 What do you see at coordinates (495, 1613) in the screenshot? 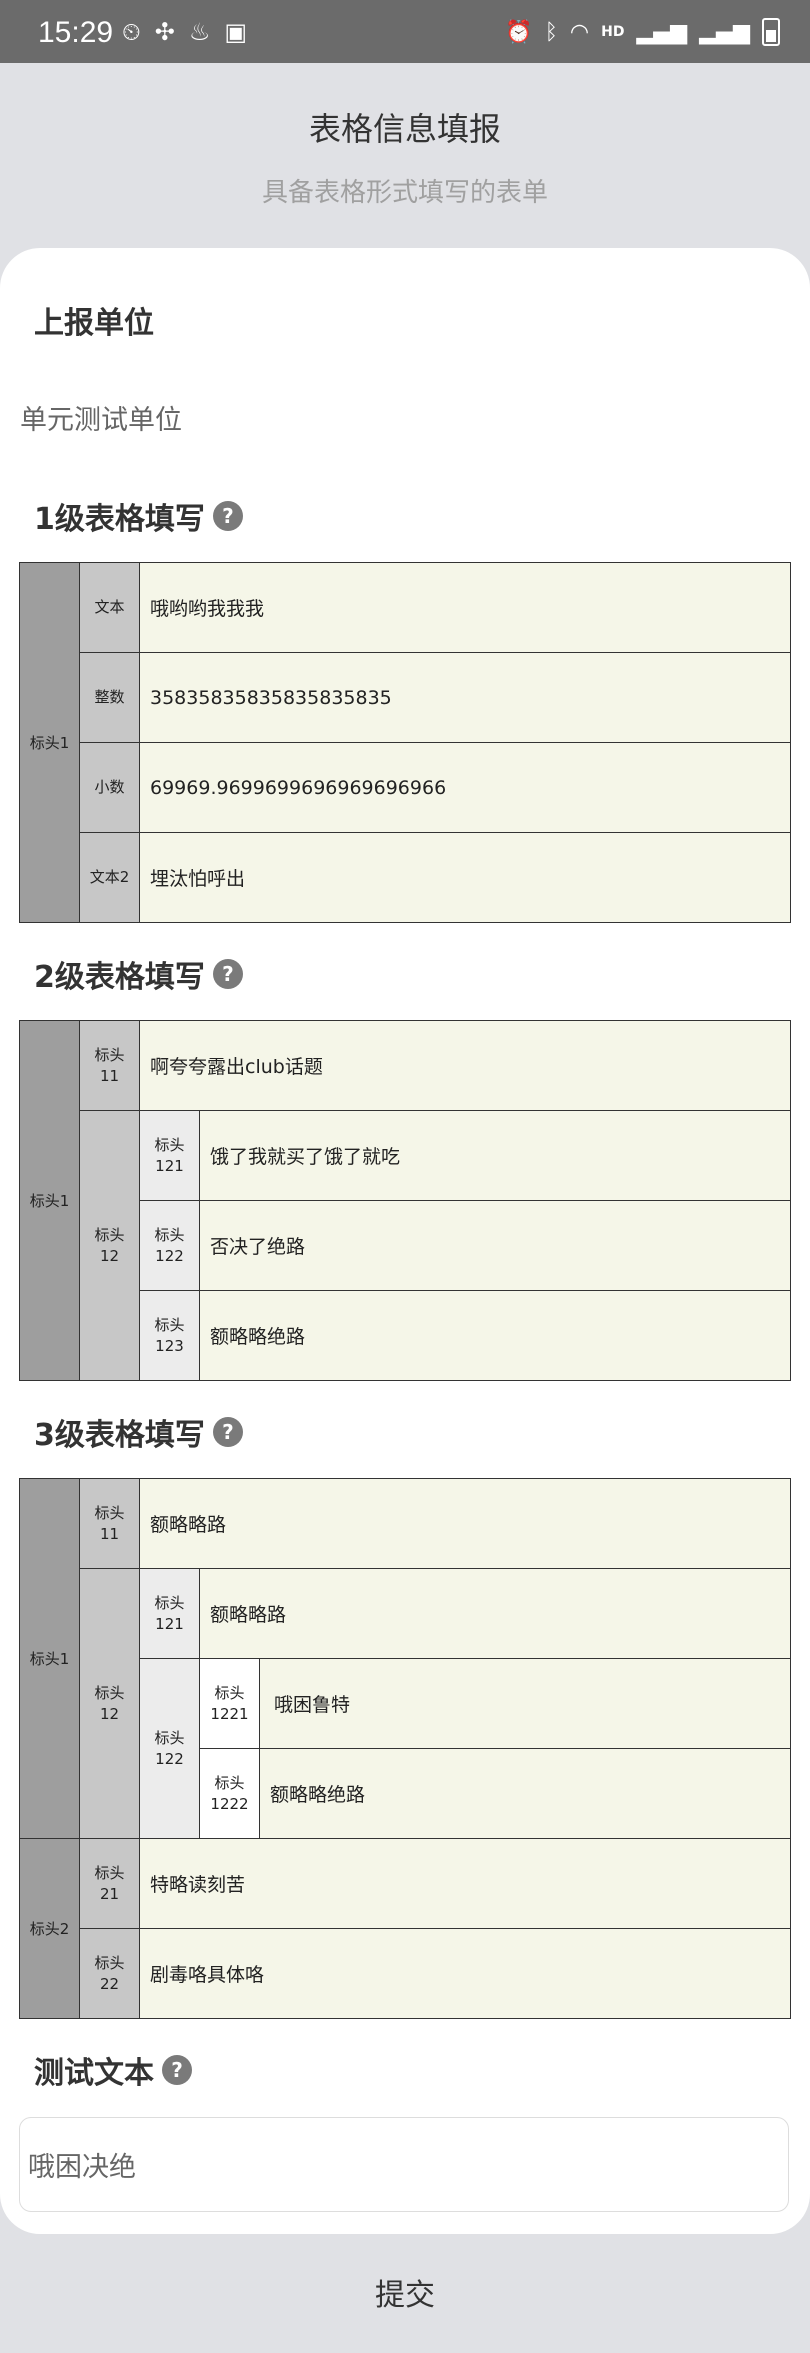
I see `table3-cell-121: 额略略路` at bounding box center [495, 1613].